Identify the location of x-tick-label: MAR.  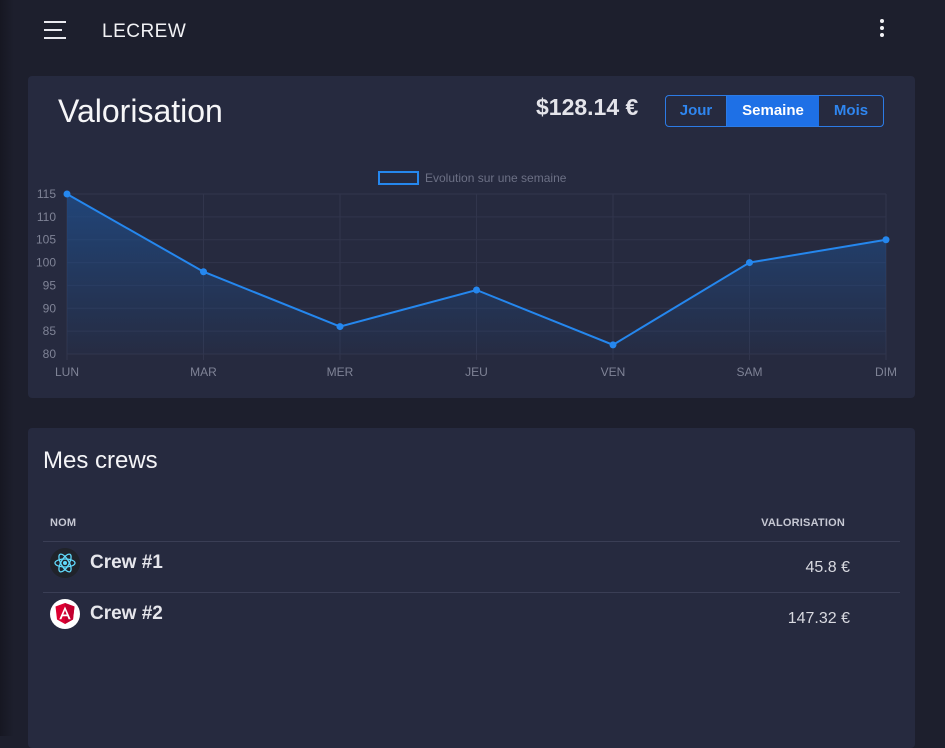
(203, 372).